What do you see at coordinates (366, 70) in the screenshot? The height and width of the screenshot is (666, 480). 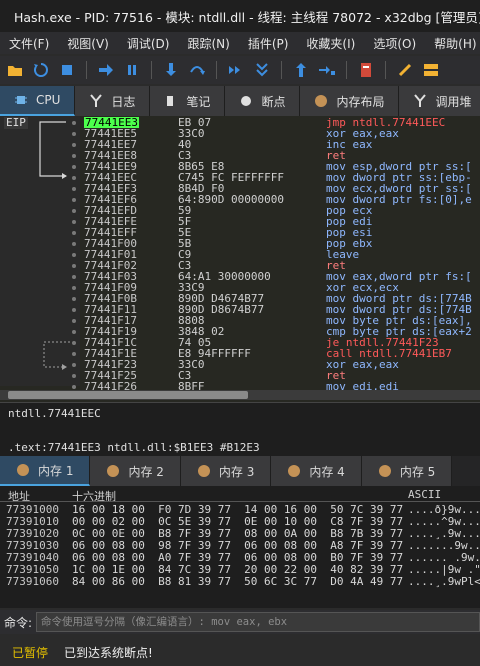 I see `script-button` at bounding box center [366, 70].